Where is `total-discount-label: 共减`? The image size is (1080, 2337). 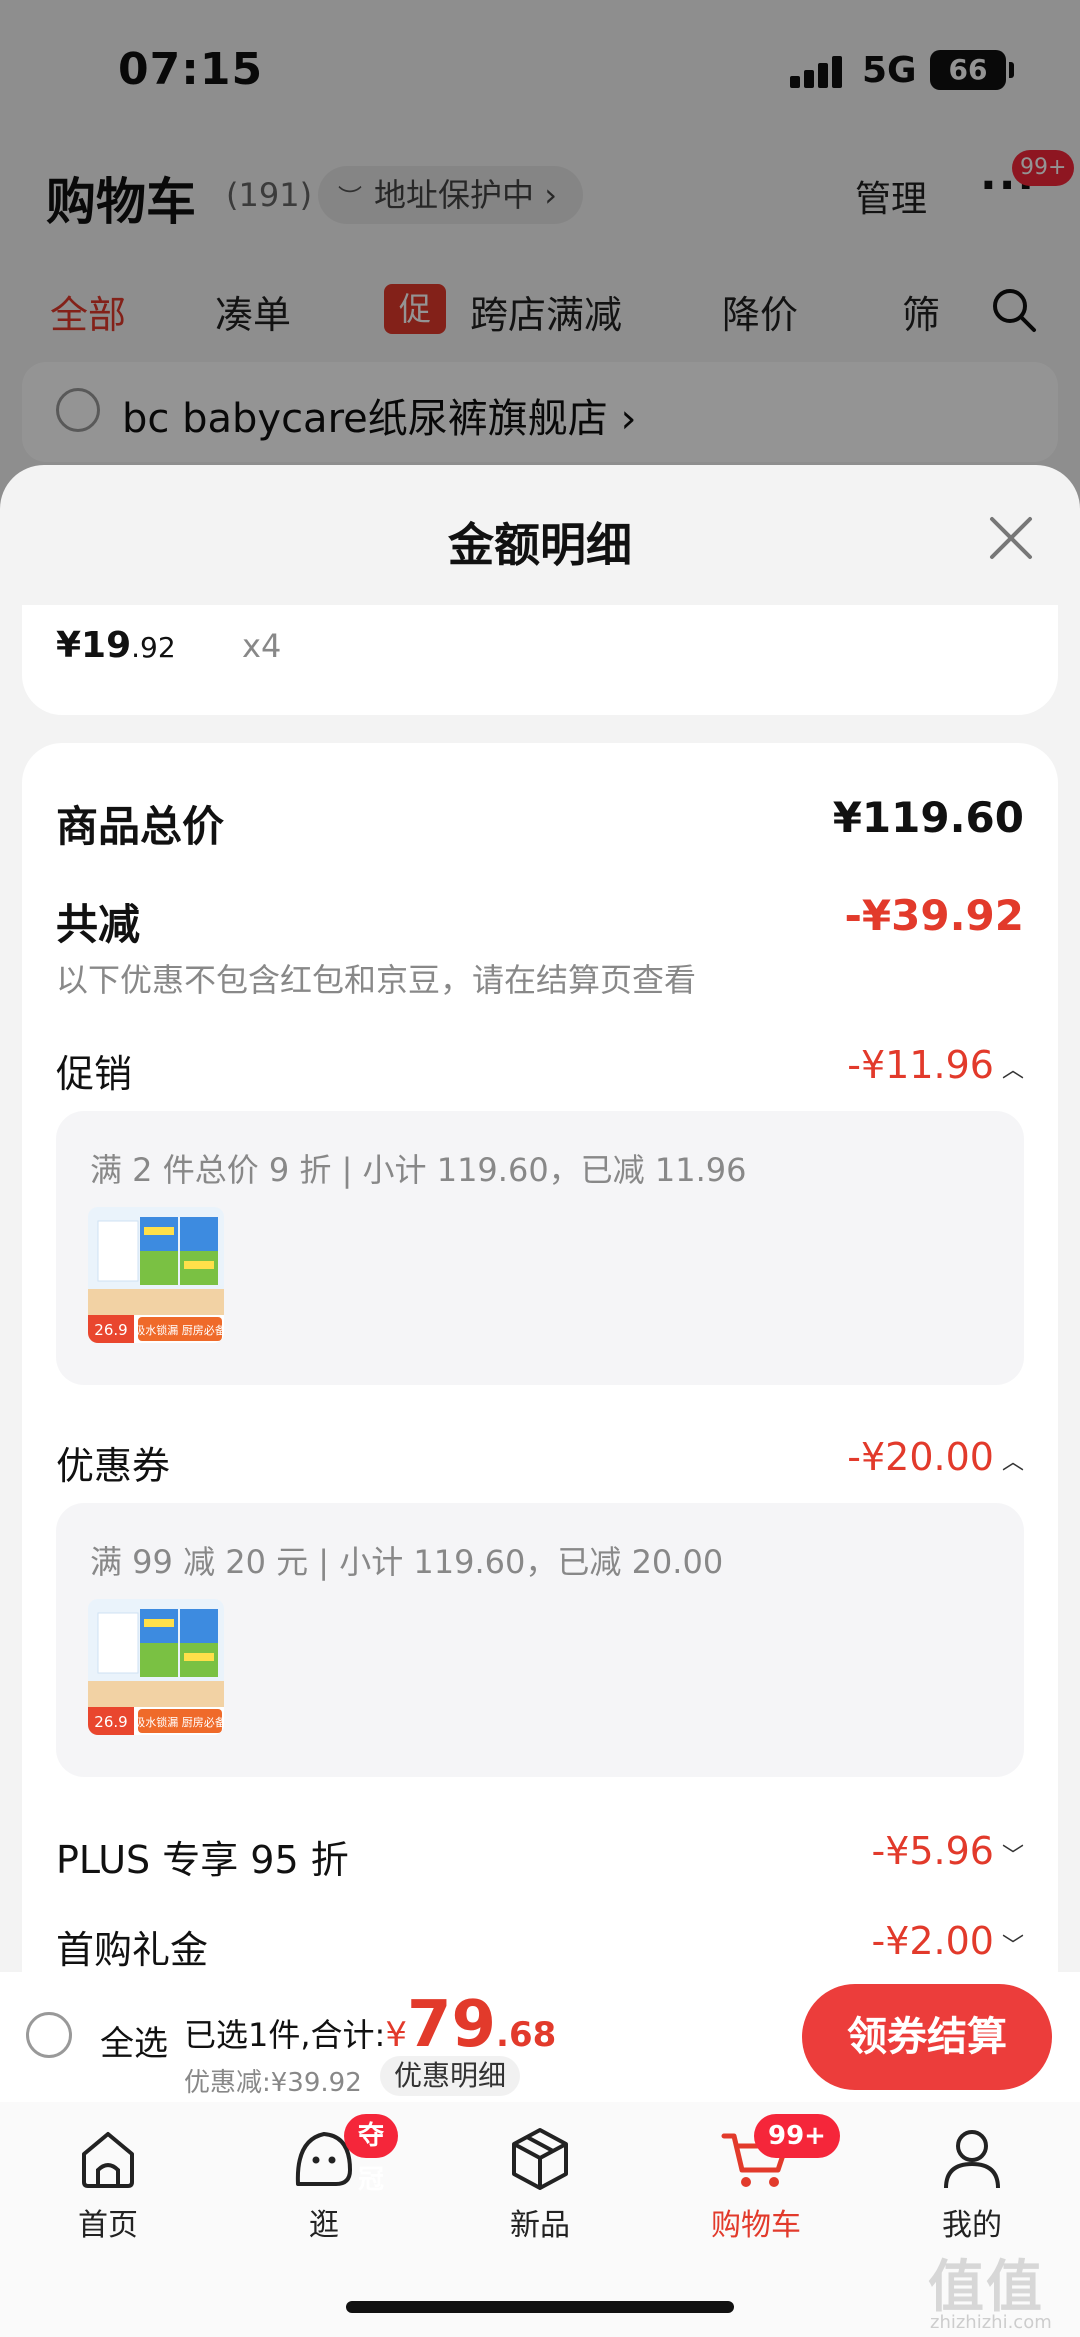
total-discount-label: 共减 is located at coordinates (98, 924).